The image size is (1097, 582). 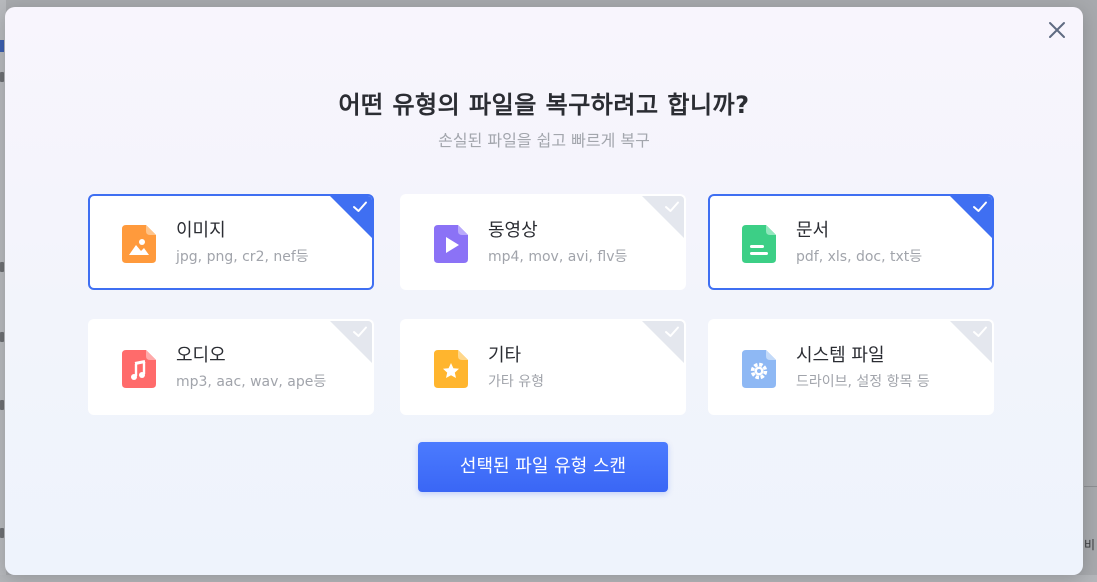 I want to click on close-button, so click(x=1057, y=30).